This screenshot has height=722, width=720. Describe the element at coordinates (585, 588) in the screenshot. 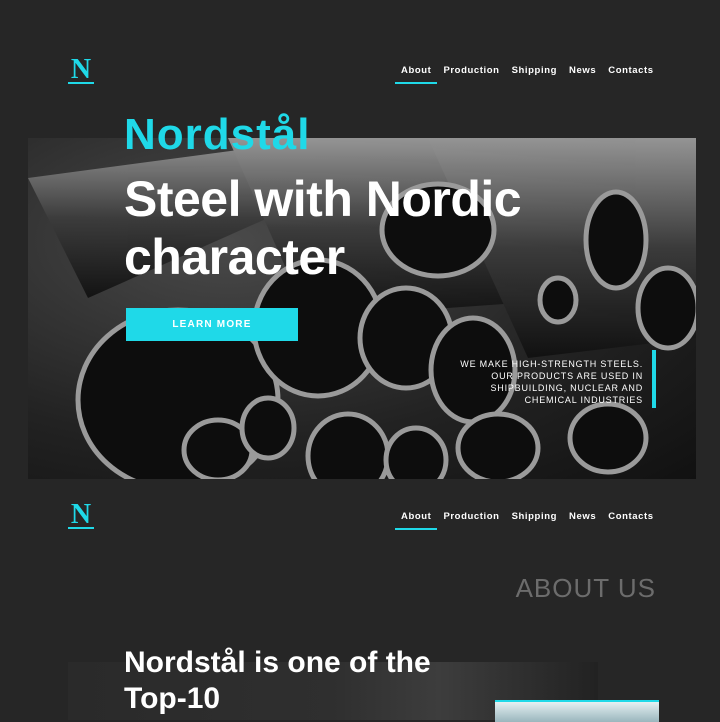

I see `about-us-heading: ABOUT US` at that location.